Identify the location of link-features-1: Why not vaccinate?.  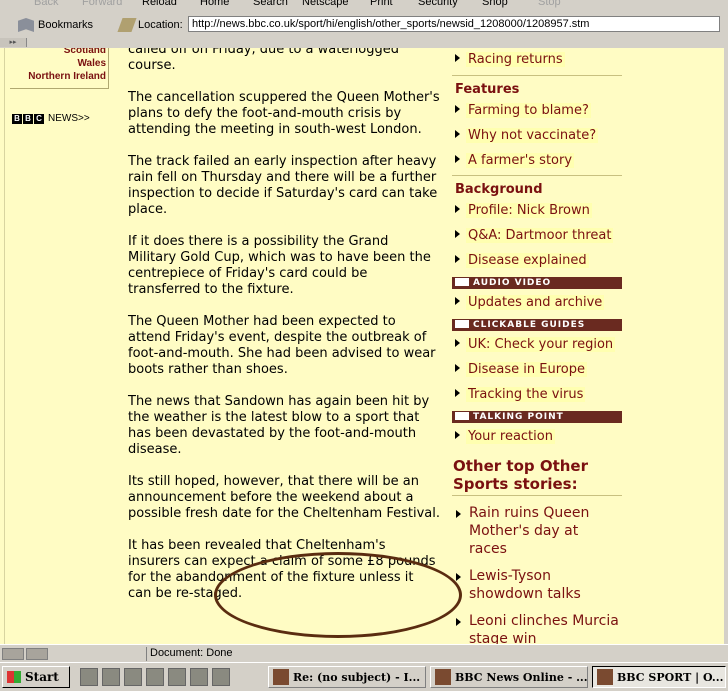
(527, 135).